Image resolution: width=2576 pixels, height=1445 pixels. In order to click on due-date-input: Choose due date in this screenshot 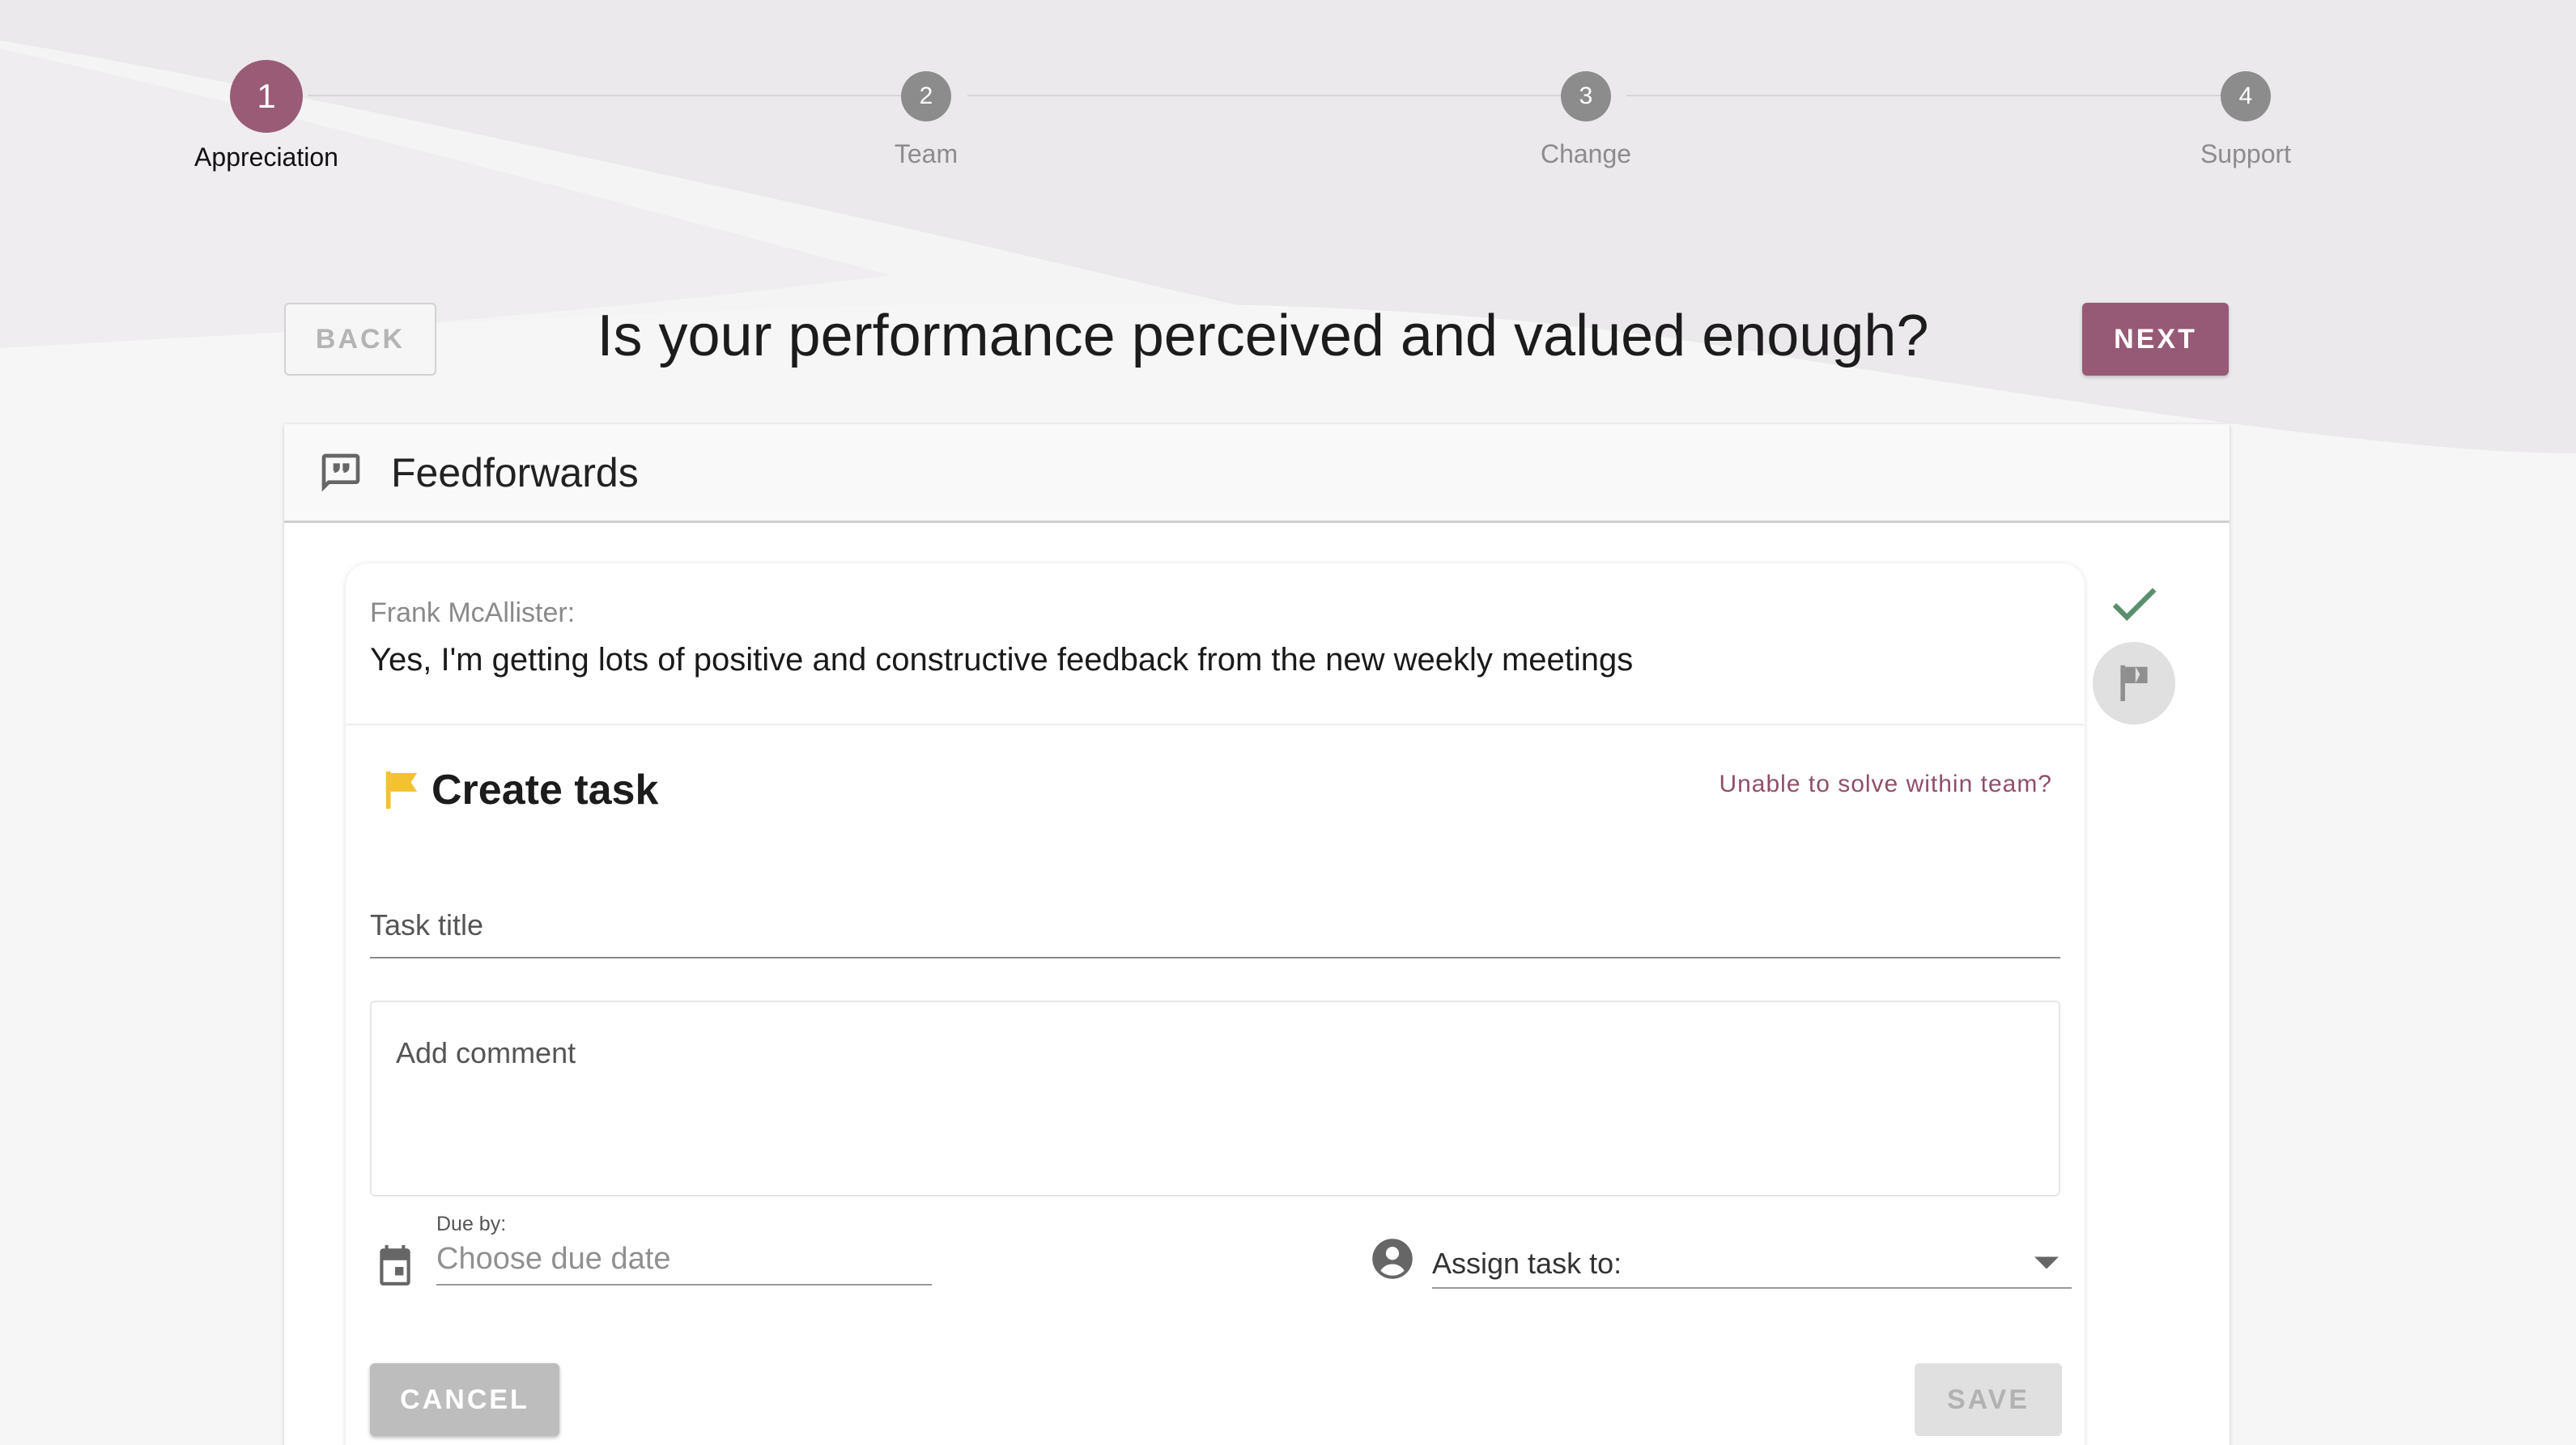, I will do `click(684, 1260)`.